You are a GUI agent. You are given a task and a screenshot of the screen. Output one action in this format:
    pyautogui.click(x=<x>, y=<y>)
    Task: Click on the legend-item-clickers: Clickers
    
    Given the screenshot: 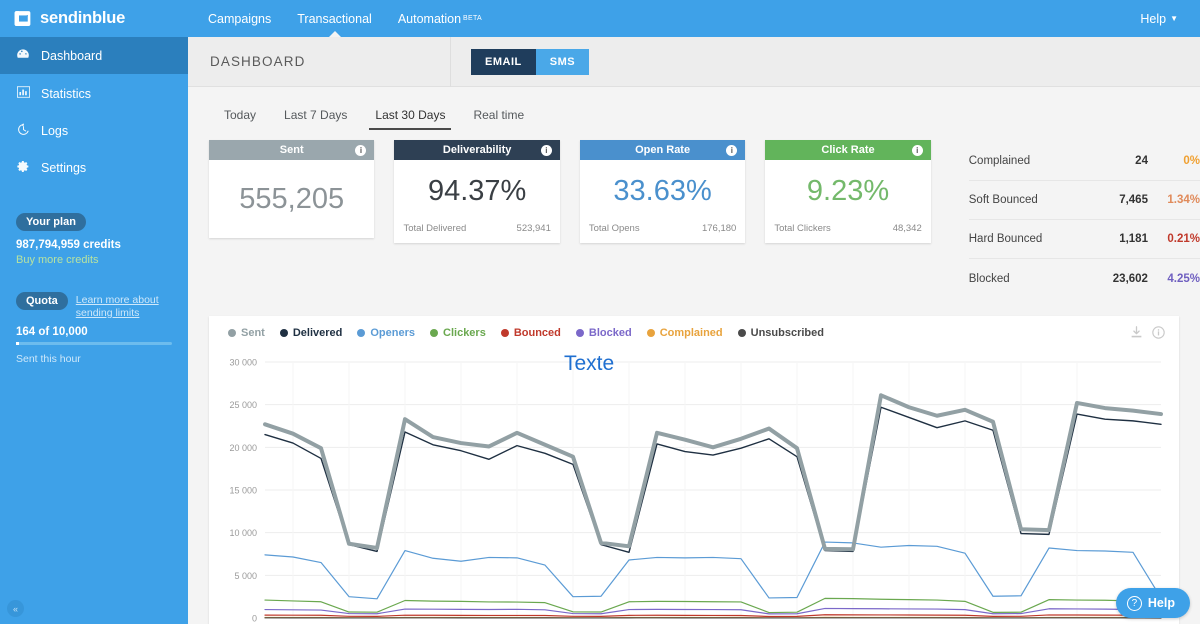 What is the action you would take?
    pyautogui.click(x=458, y=333)
    